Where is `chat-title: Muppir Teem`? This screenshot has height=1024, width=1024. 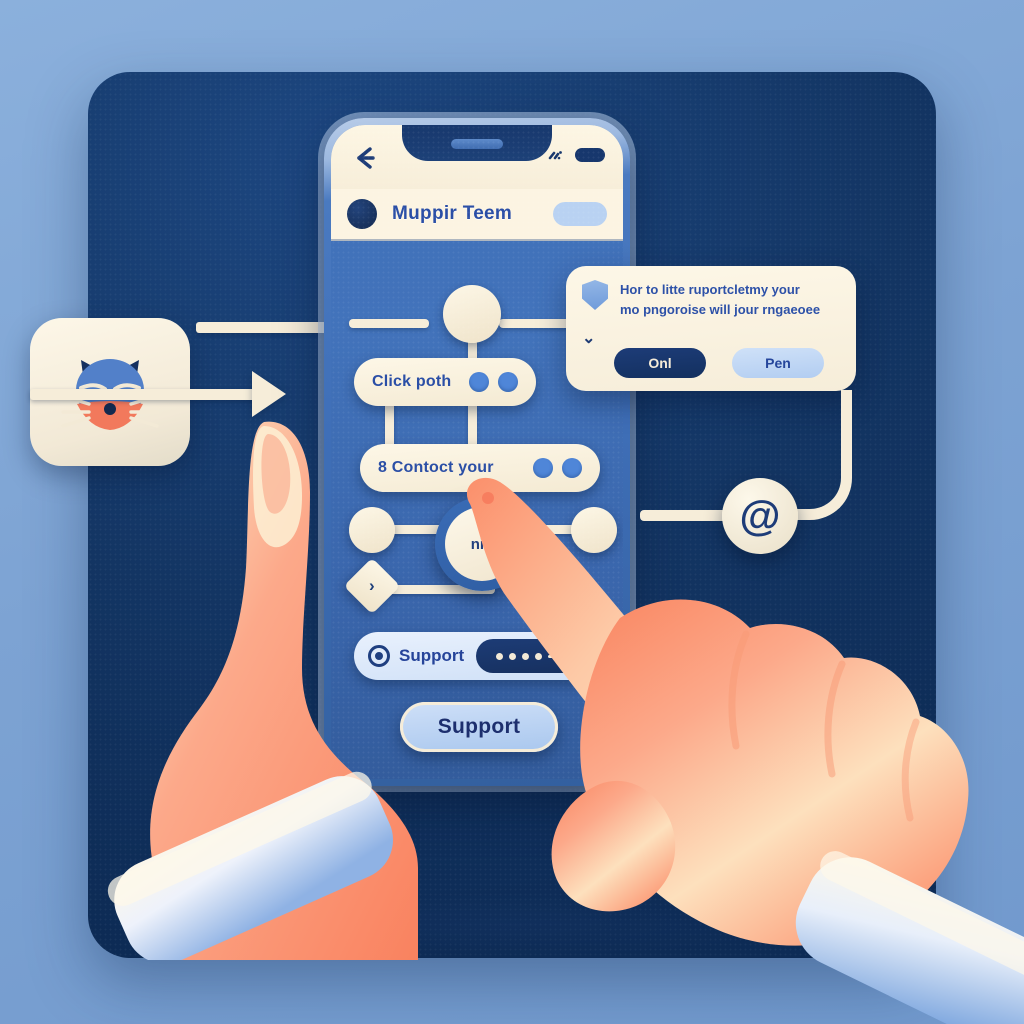
chat-title: Muppir Teem is located at coordinates (452, 213).